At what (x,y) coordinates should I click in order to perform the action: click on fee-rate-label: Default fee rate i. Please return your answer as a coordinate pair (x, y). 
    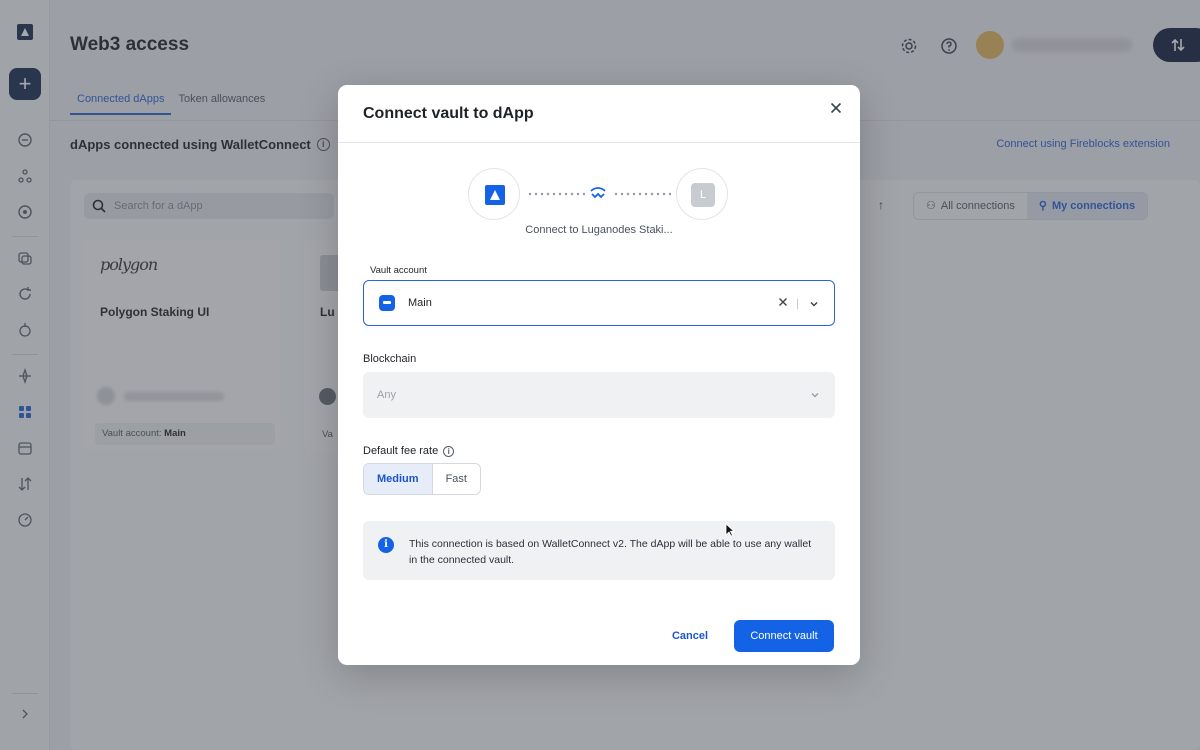
    Looking at the image, I should click on (409, 451).